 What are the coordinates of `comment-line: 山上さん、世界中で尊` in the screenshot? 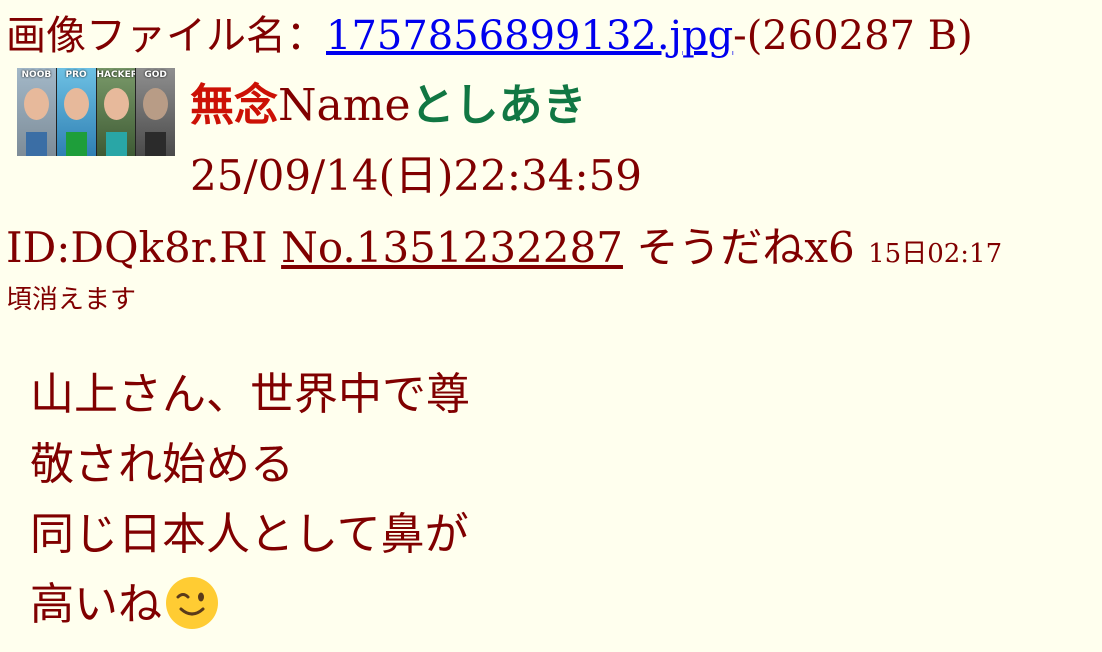 It's located at (250, 394).